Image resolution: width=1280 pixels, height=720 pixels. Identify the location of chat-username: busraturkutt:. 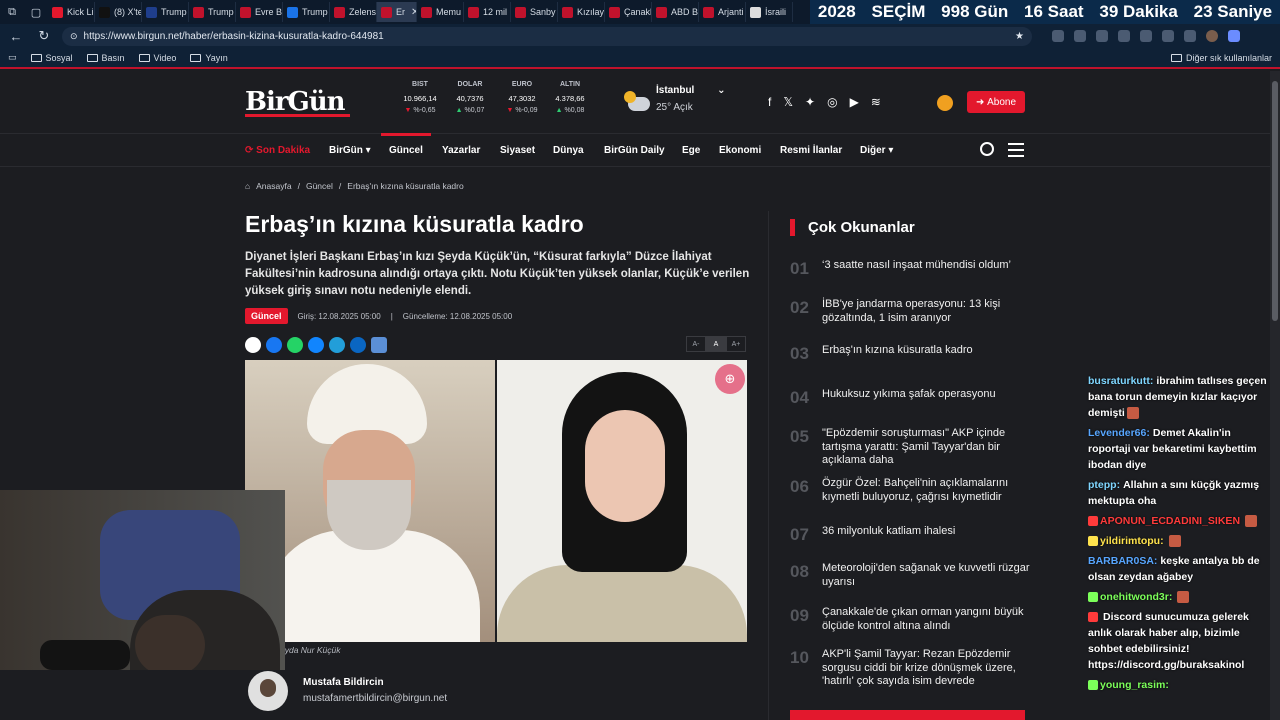
(1120, 381).